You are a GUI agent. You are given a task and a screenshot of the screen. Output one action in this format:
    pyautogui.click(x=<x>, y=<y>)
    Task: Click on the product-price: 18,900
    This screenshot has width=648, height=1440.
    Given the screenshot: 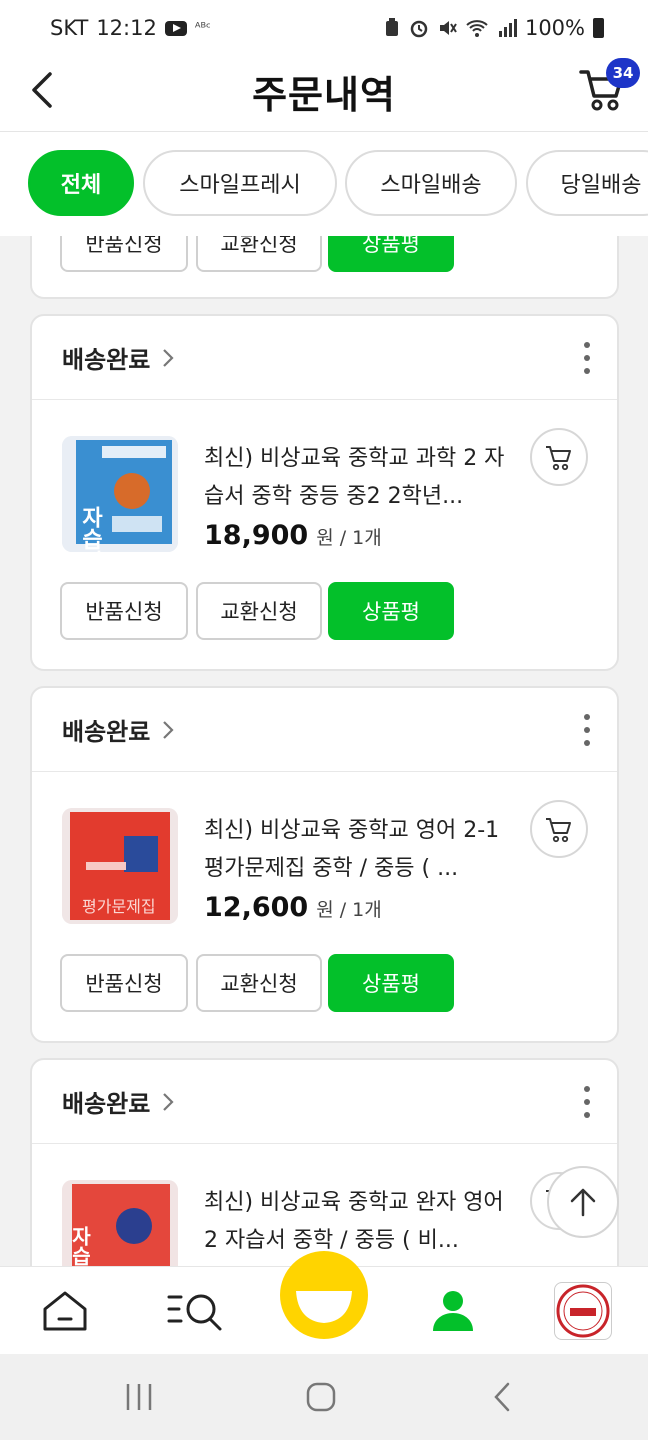 What is the action you would take?
    pyautogui.click(x=256, y=535)
    